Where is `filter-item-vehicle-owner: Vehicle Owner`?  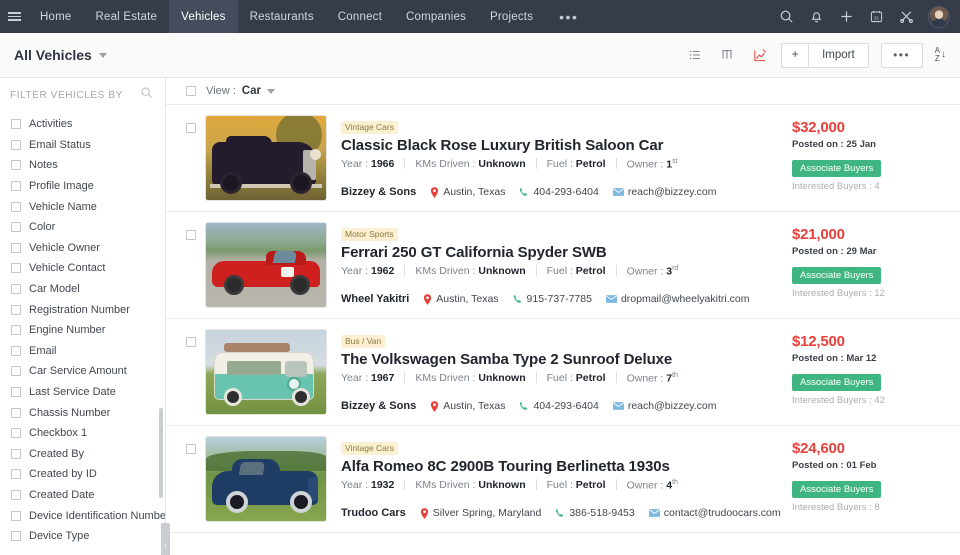
filter-item-vehicle-owner: Vehicle Owner is located at coordinates (82, 248).